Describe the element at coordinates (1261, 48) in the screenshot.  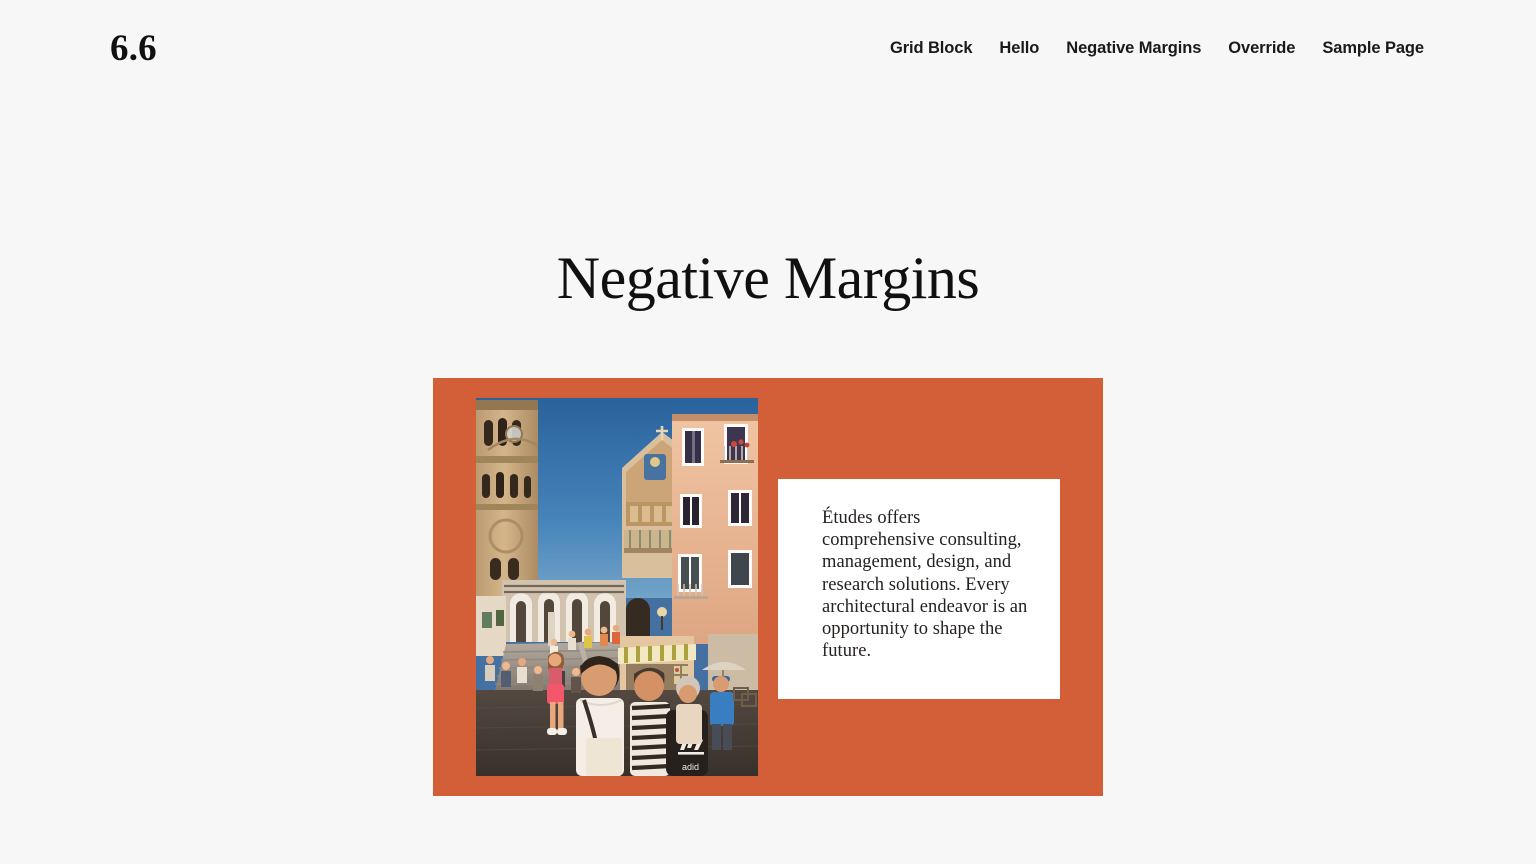
I see `nav-item-override: Override` at that location.